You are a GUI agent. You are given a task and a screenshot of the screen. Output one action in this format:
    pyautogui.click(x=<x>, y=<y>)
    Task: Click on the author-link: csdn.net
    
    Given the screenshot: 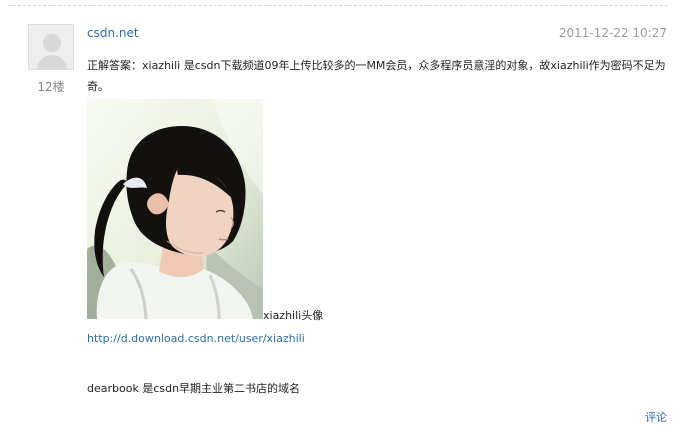 What is the action you would take?
    pyautogui.click(x=113, y=33)
    